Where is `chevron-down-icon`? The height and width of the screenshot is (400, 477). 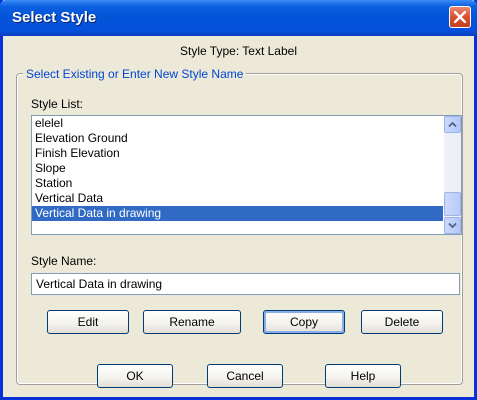
chevron-down-icon is located at coordinates (452, 225).